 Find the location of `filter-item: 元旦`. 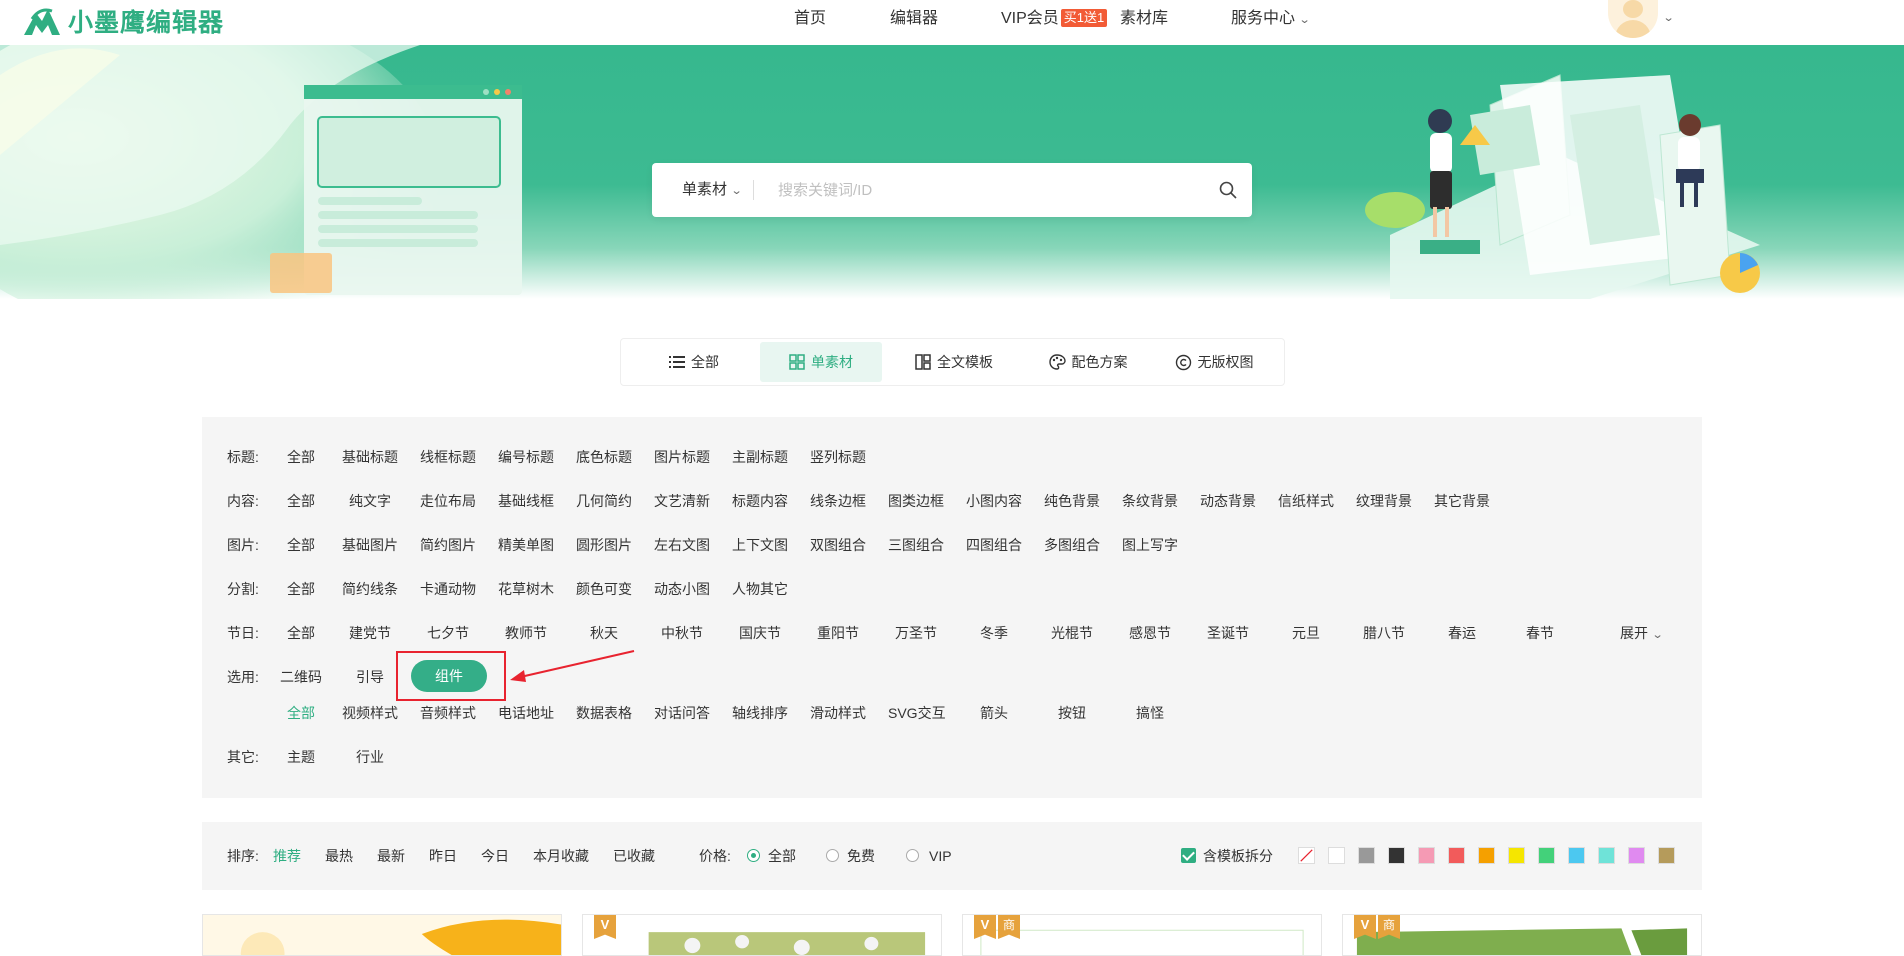

filter-item: 元旦 is located at coordinates (1306, 633).